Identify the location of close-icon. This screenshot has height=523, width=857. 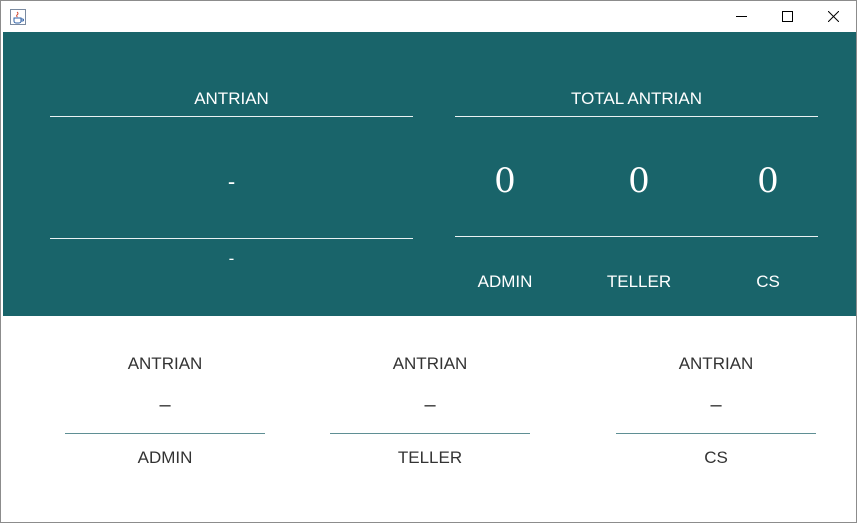
(833, 16).